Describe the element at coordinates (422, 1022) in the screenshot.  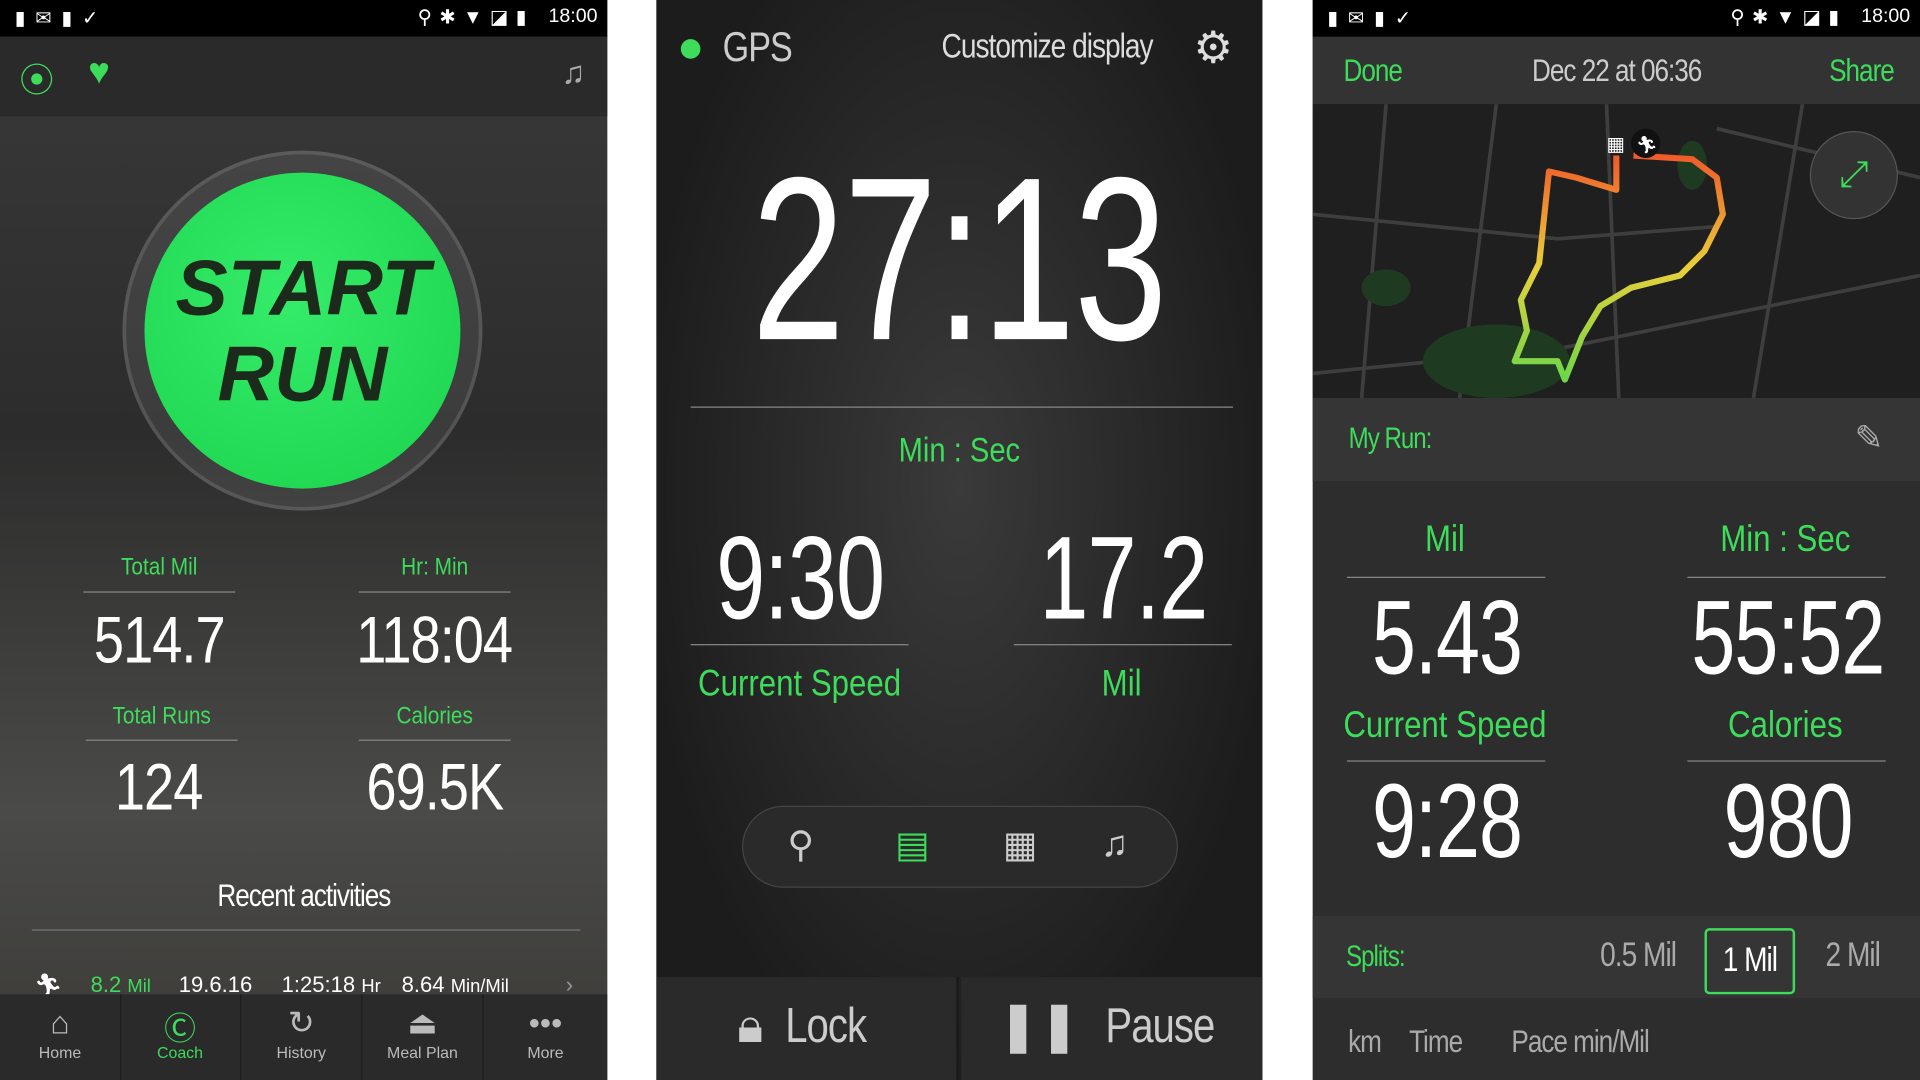
I see `meal-plan-icon: ⏏` at that location.